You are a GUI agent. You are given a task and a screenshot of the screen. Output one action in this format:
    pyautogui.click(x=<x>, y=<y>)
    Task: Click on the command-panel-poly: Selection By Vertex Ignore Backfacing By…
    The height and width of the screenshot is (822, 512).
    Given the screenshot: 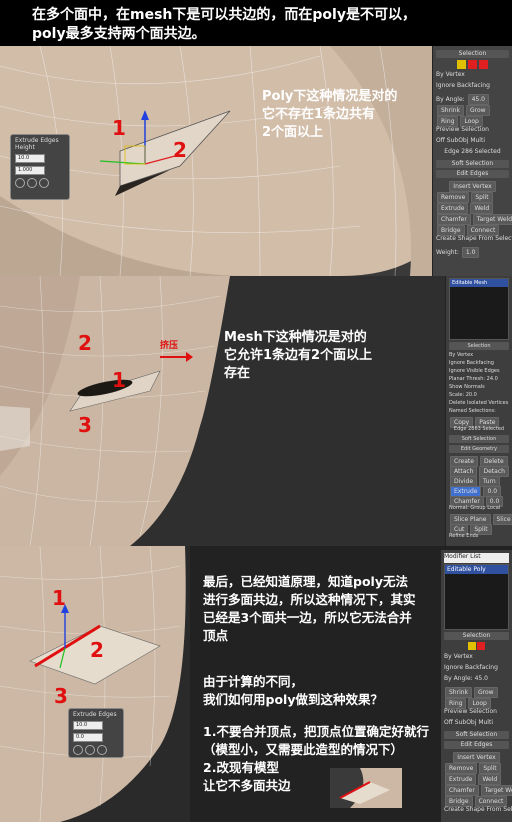 What is the action you would take?
    pyautogui.click(x=472, y=161)
    